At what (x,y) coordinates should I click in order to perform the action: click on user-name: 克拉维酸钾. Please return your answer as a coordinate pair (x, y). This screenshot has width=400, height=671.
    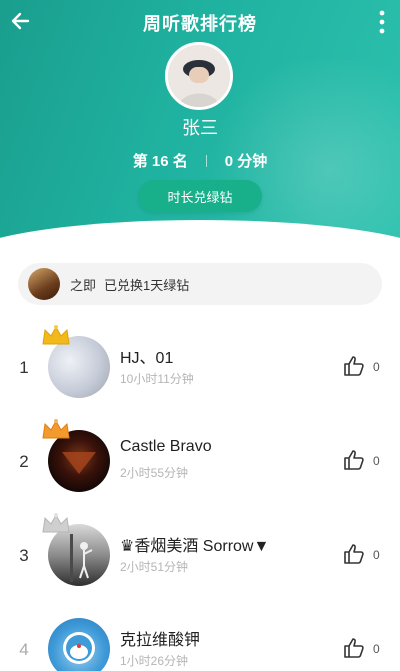
    Looking at the image, I should click on (160, 640).